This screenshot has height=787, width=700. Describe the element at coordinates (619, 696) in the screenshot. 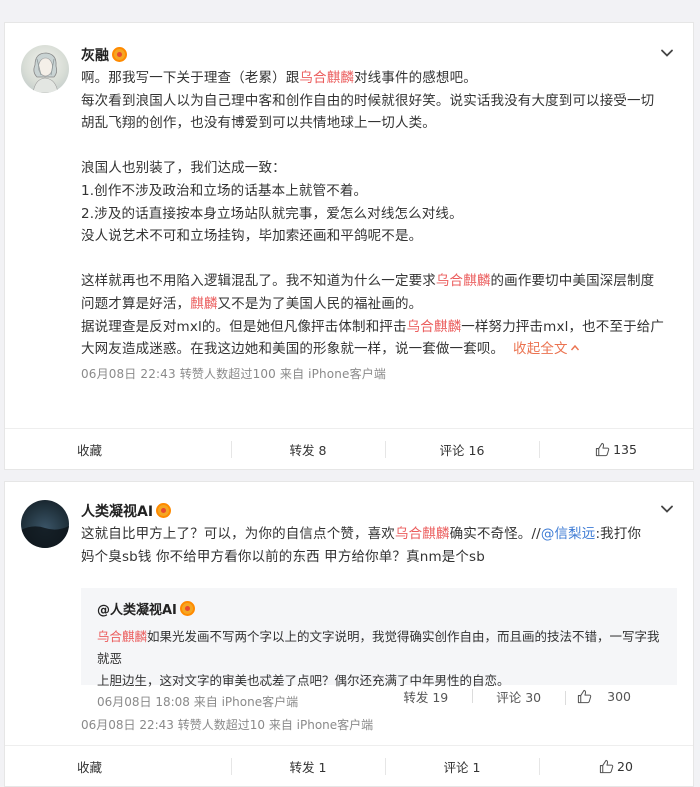

I see `quoted-like-count: 300` at that location.